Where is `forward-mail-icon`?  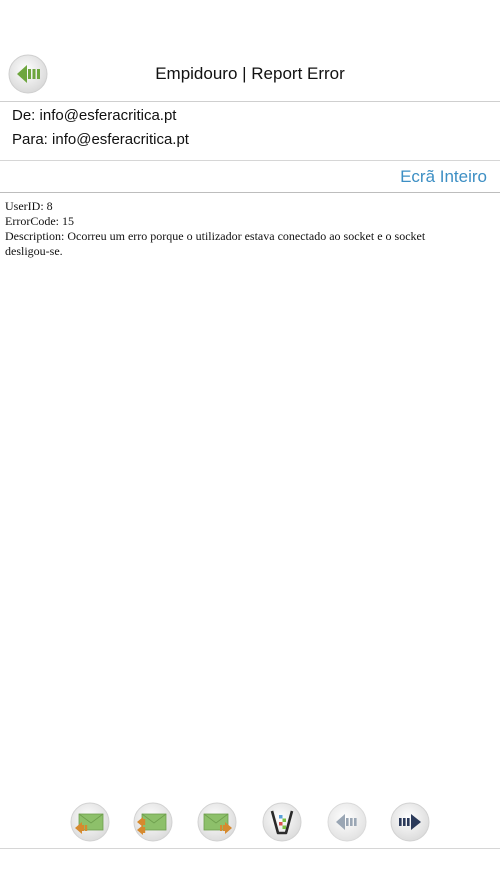
forward-mail-icon is located at coordinates (217, 822).